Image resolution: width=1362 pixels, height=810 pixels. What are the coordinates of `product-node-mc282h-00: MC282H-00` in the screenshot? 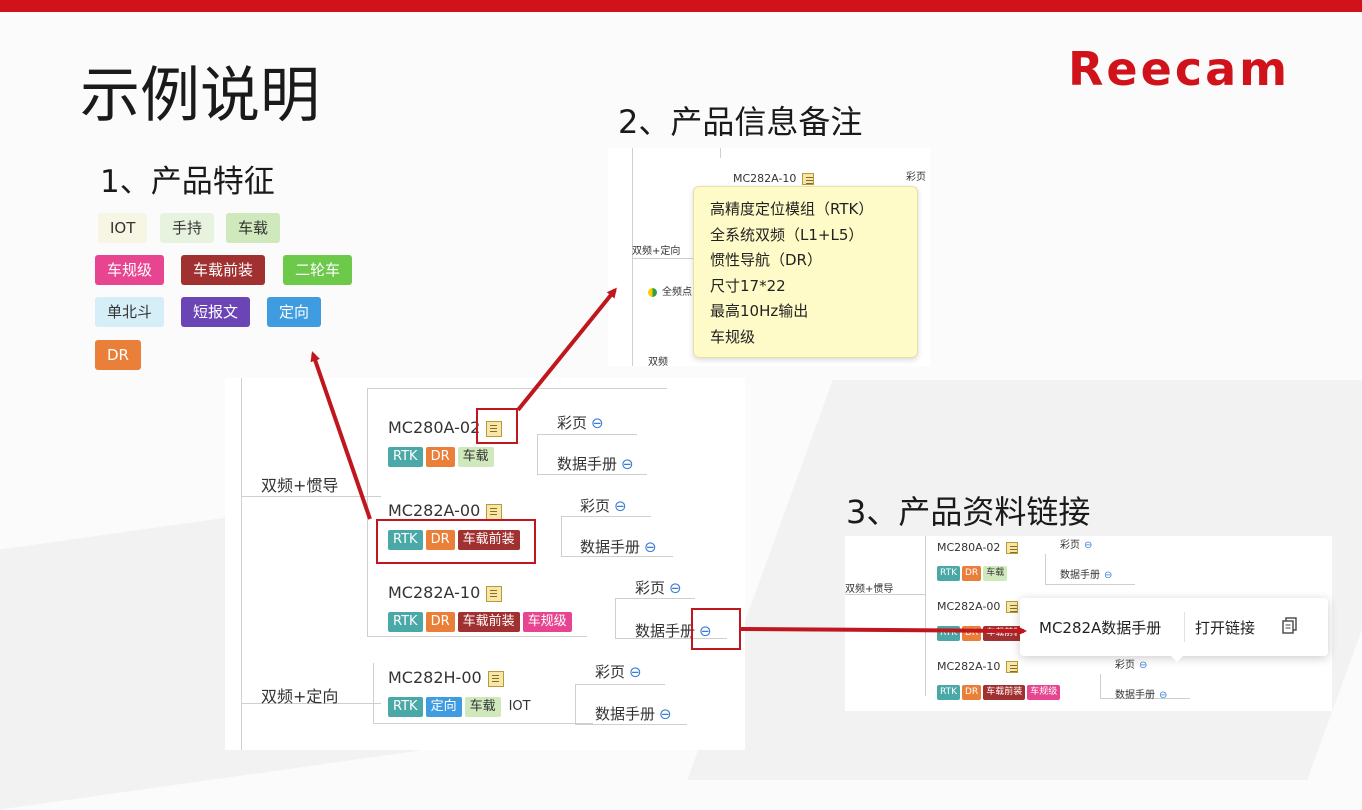 It's located at (446, 677).